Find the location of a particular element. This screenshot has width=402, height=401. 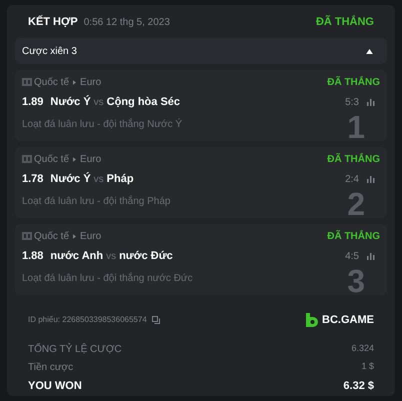

odds-value: 1.78 is located at coordinates (33, 179).